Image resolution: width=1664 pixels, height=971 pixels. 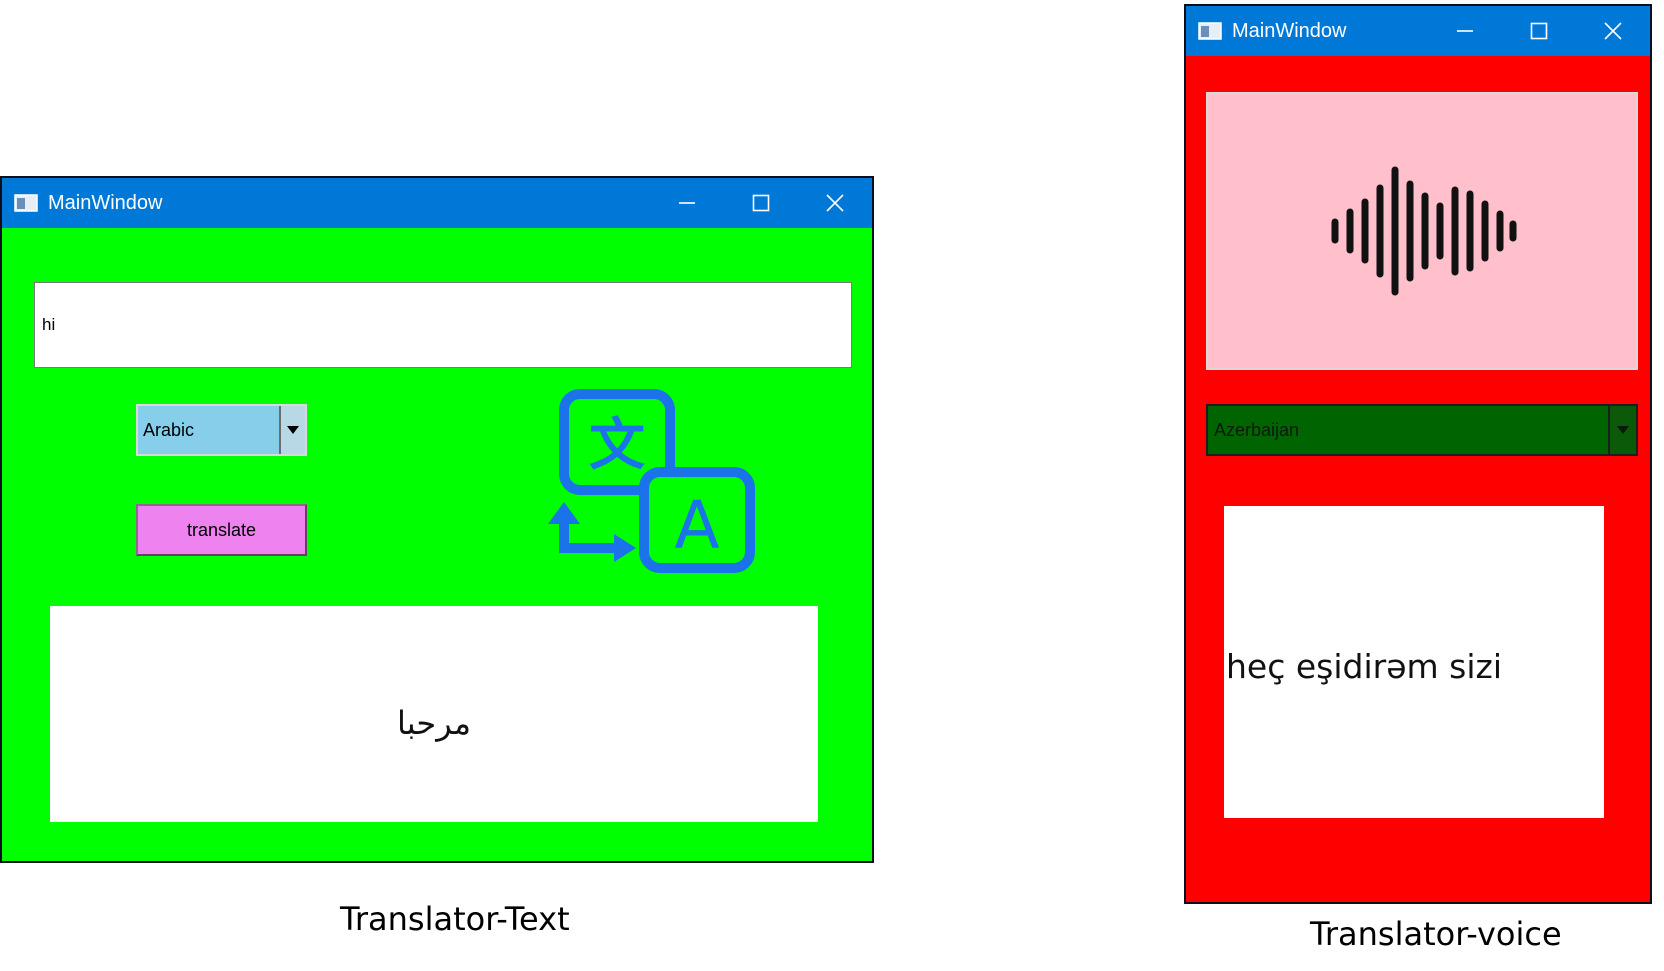 I want to click on voice-output-box: heç eşidirəm sizi, so click(x=1414, y=662).